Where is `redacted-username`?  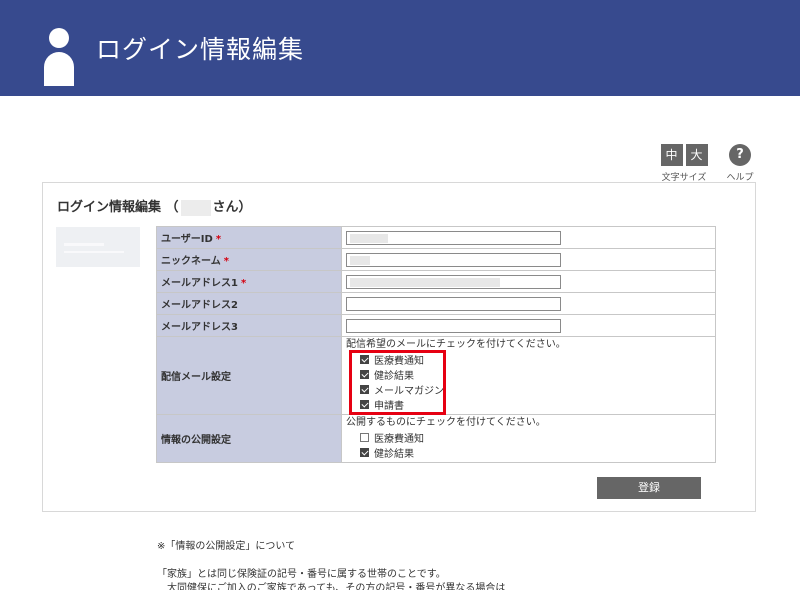
redacted-username is located at coordinates (195, 207).